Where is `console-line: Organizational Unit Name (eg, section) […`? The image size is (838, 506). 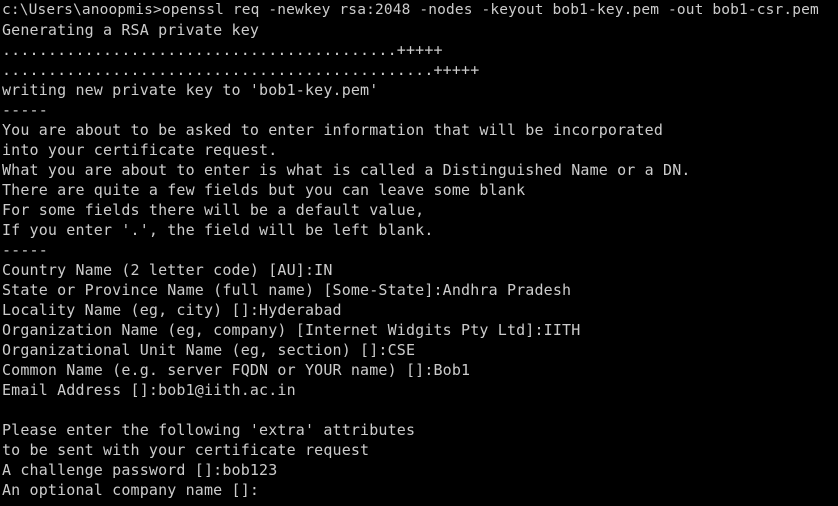 console-line: Organizational Unit Name (eg, section) [… is located at coordinates (209, 350).